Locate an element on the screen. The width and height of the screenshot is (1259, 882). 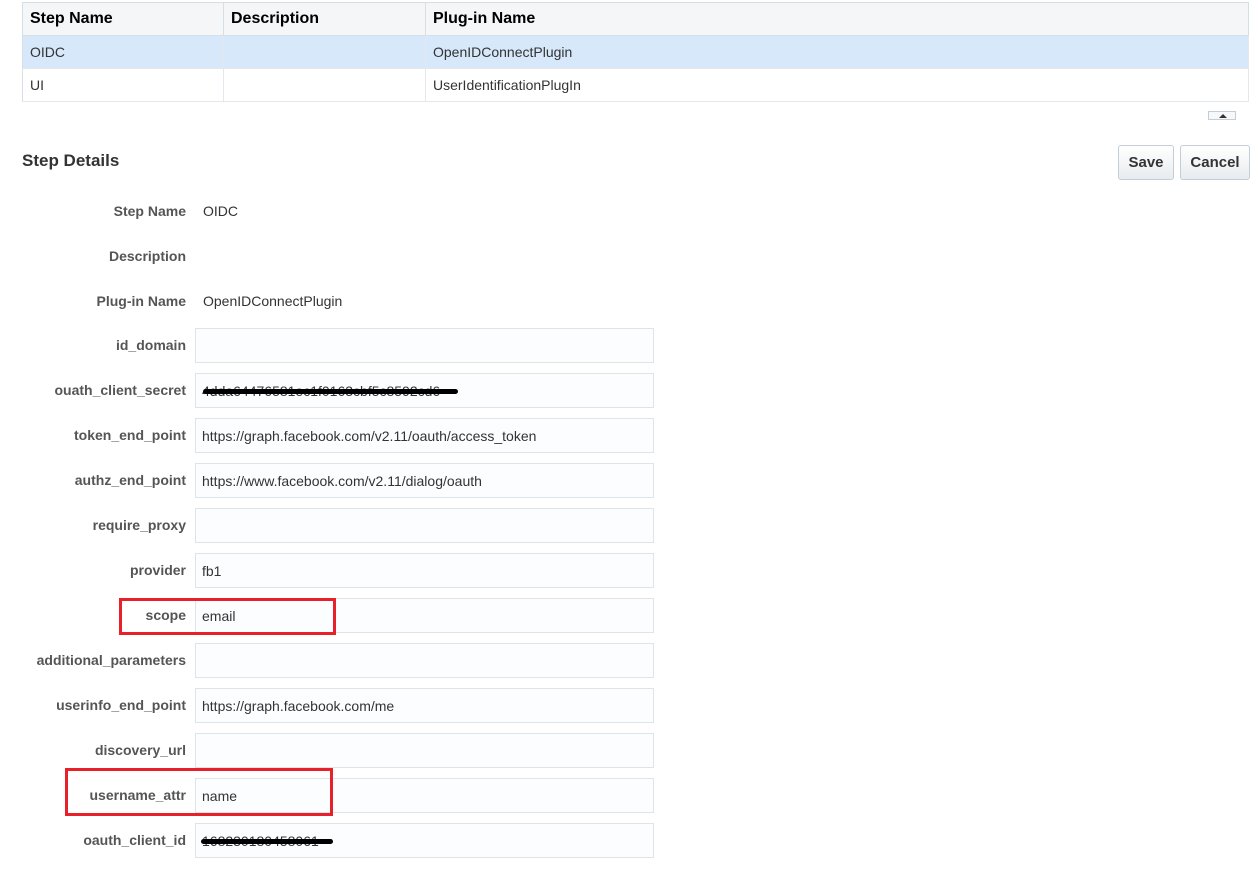
provider-input is located at coordinates (424, 570).